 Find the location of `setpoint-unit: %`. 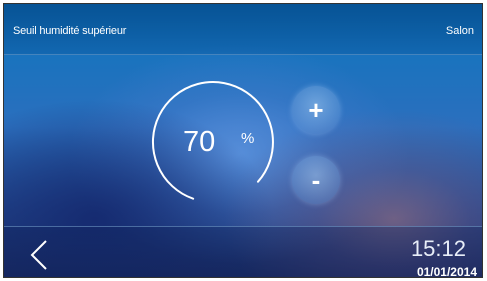

setpoint-unit: % is located at coordinates (248, 138).